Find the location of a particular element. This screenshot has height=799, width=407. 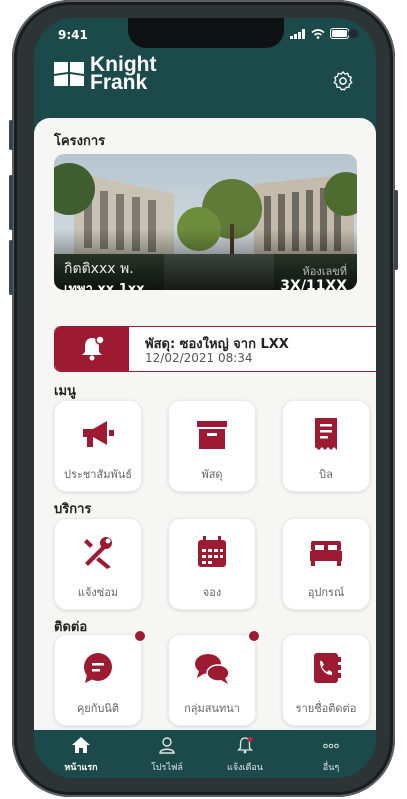

tile-group-chat: กลุ่มสนทนา is located at coordinates (213, 678).